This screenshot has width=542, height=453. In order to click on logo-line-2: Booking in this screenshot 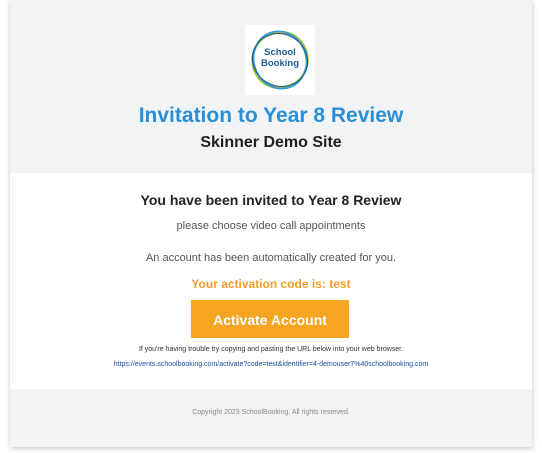, I will do `click(280, 63)`.